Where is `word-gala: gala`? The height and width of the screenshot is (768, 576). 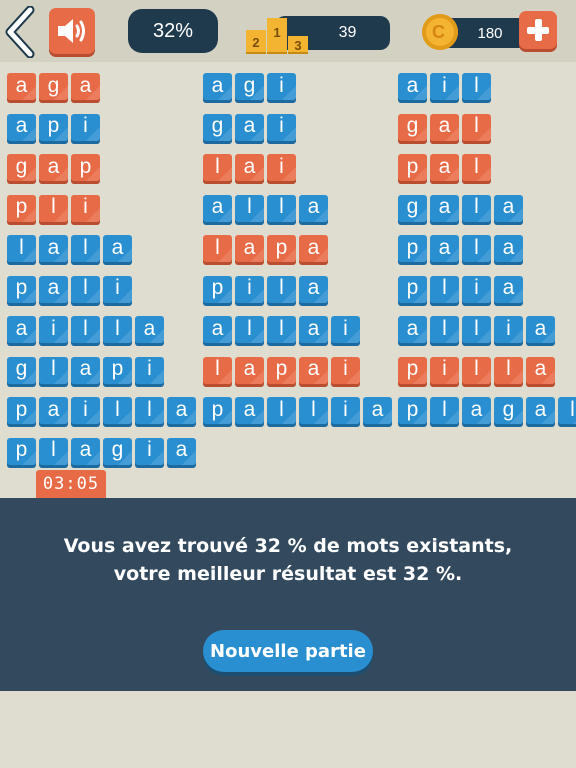 word-gala: gala is located at coordinates (460, 208).